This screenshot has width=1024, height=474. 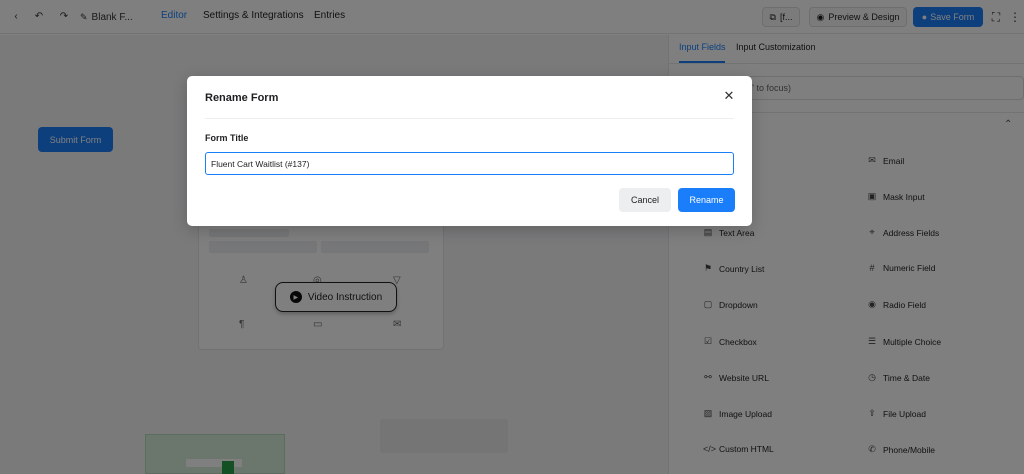 What do you see at coordinates (469, 163) in the screenshot?
I see `form-title-input` at bounding box center [469, 163].